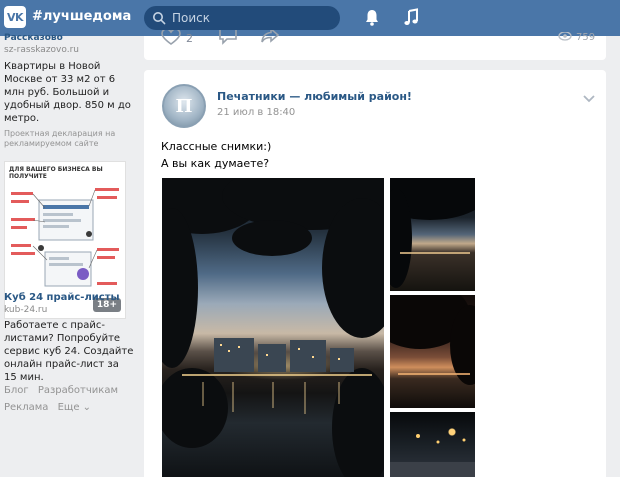  What do you see at coordinates (565, 36) in the screenshot?
I see `views-icon` at bounding box center [565, 36].